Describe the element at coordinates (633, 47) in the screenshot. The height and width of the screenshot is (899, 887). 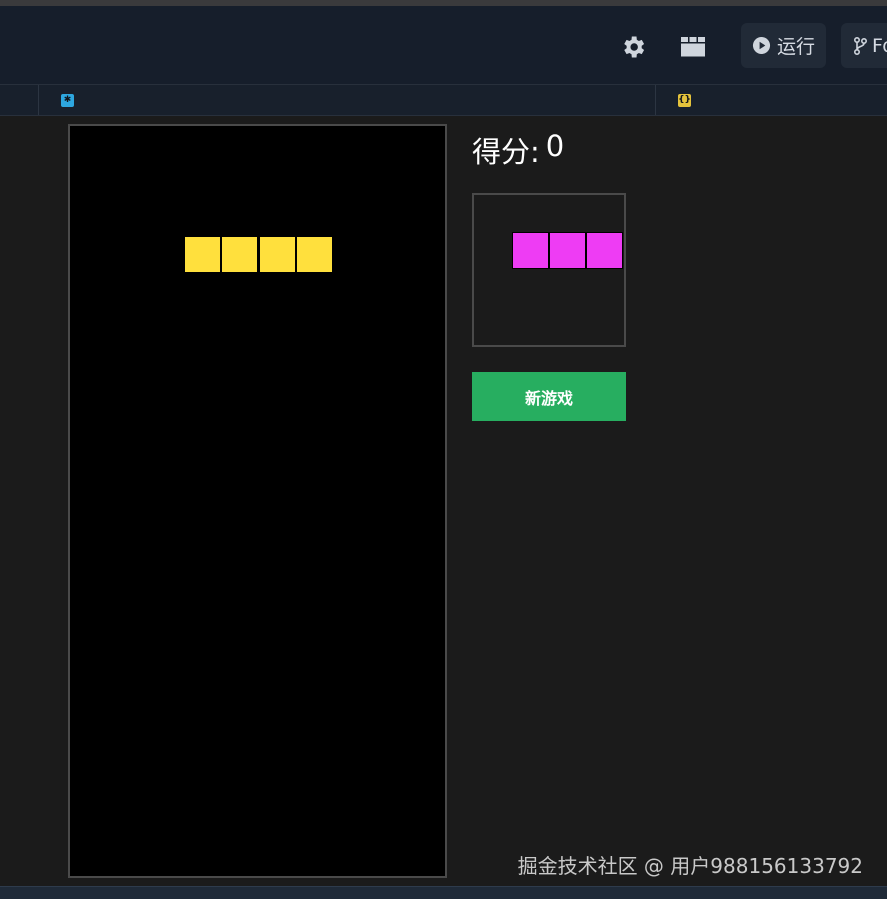
I see `gear-icon` at that location.